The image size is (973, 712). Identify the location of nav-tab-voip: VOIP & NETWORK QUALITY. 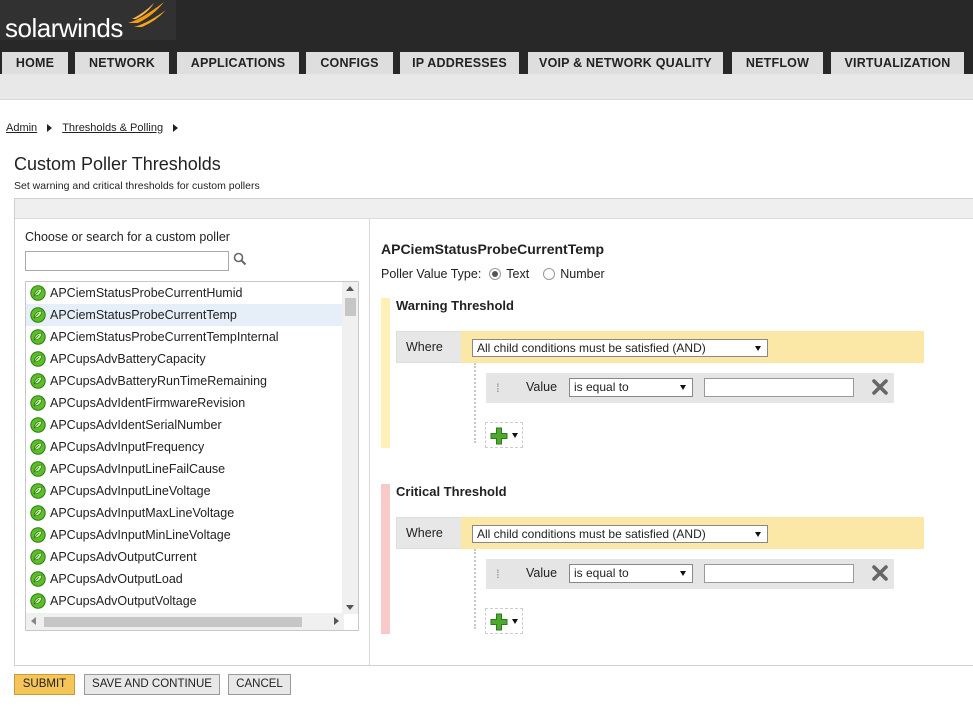
(625, 63).